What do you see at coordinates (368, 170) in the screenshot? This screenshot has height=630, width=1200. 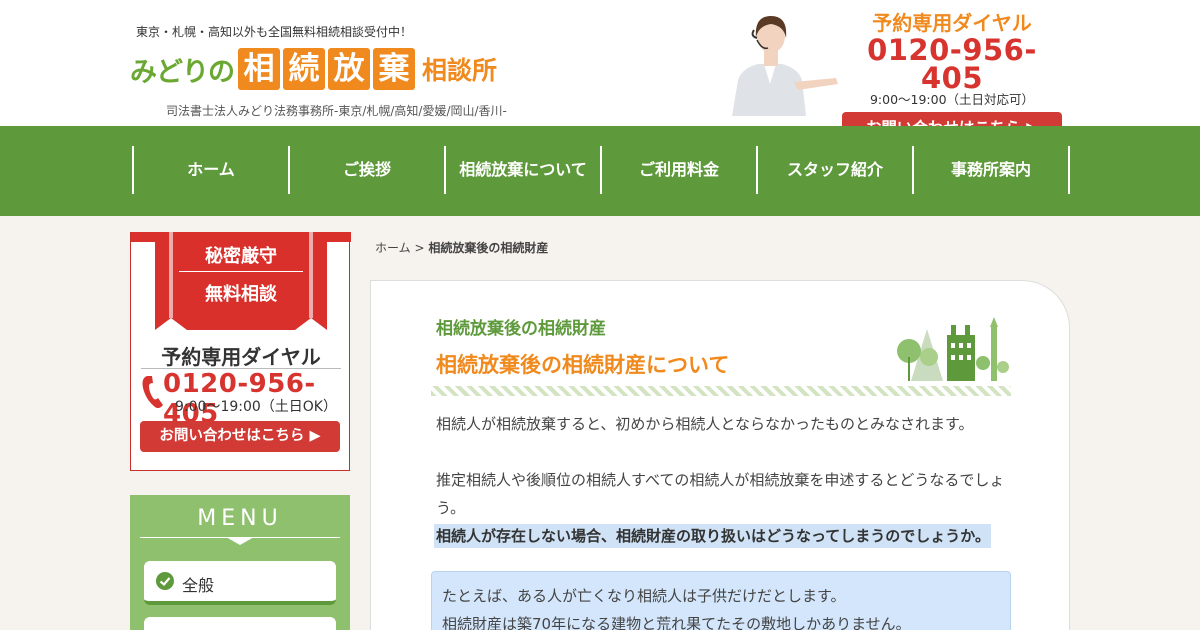 I see `nav-item-greeting: ご挨拶` at bounding box center [368, 170].